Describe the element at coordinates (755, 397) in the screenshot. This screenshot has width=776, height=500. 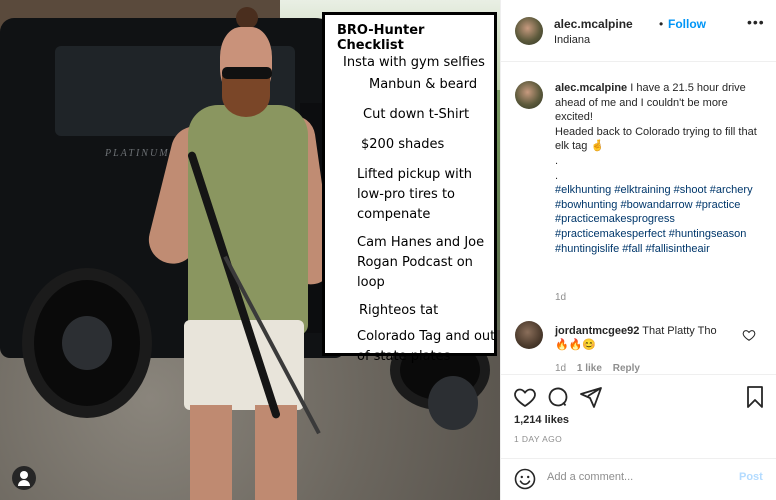
I see `bookmark-icon` at that location.